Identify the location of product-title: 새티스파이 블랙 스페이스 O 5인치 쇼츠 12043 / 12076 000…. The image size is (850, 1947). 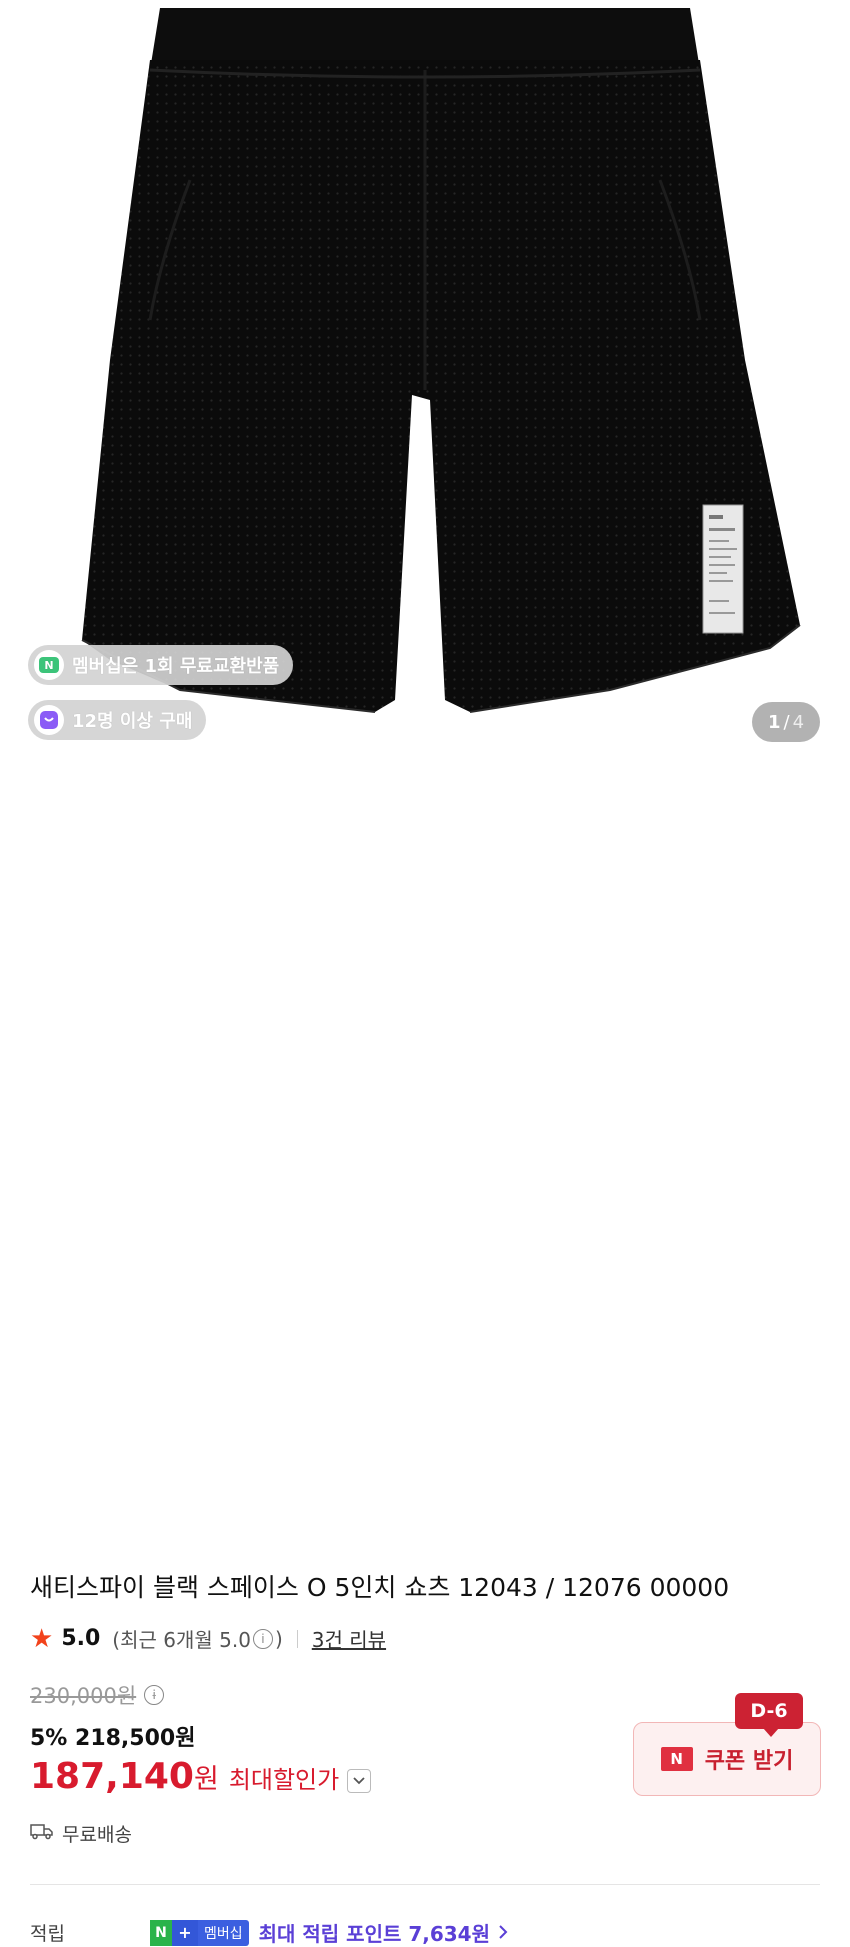
(380, 1587).